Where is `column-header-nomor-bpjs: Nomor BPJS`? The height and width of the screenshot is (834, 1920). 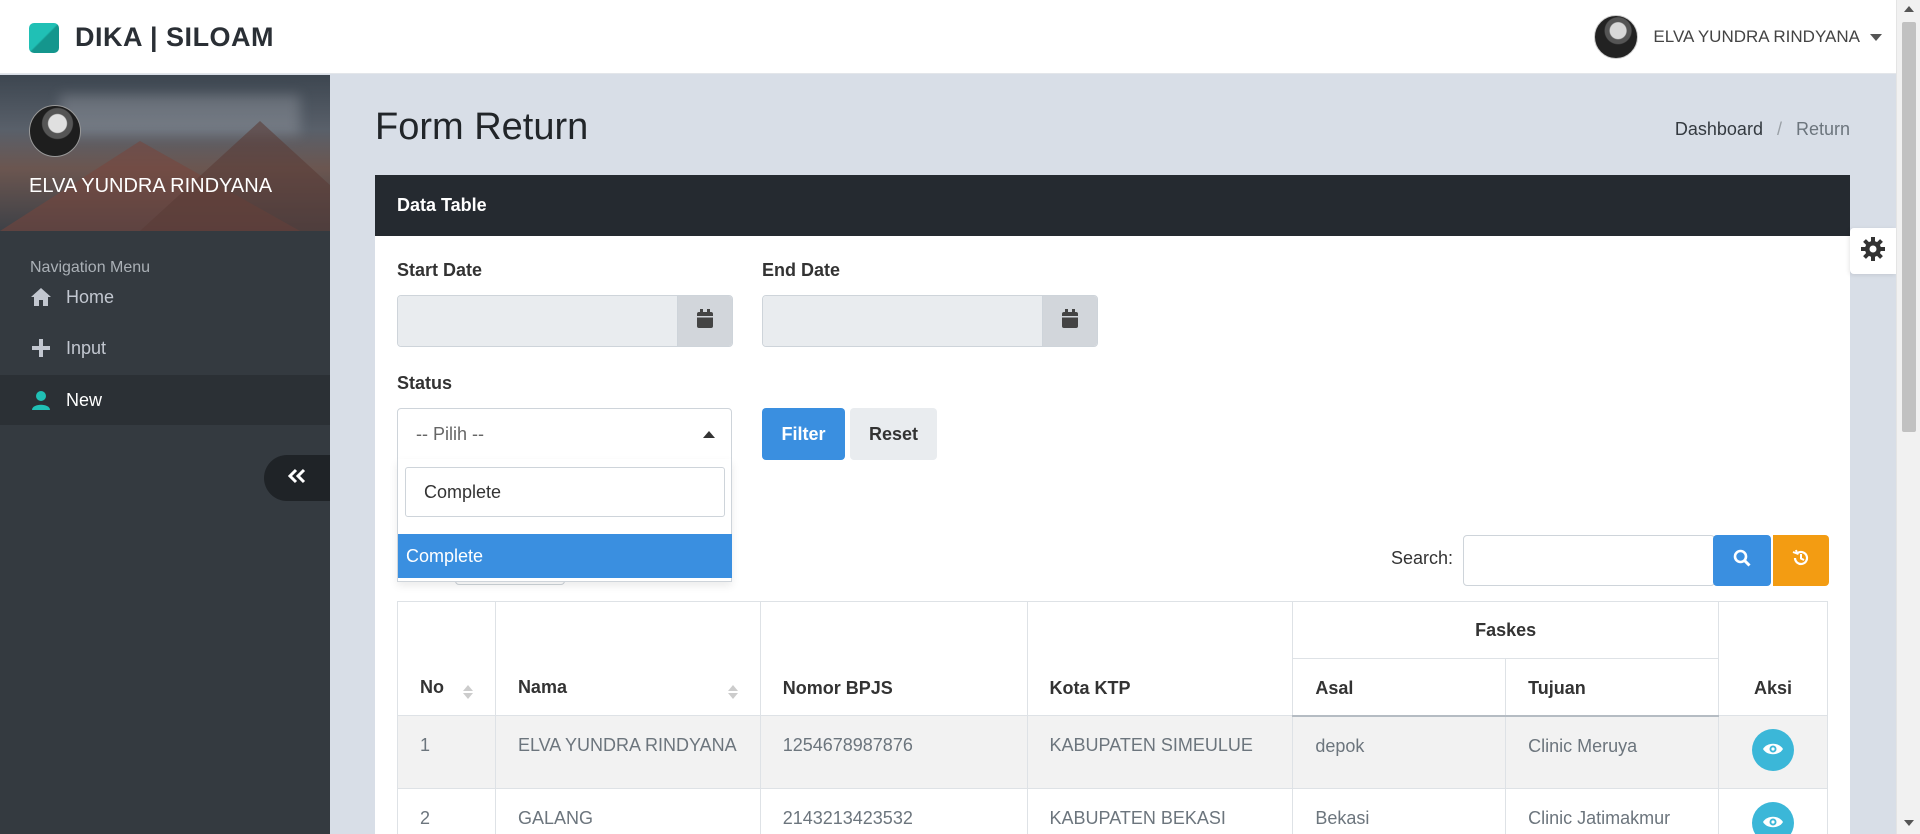
column-header-nomor-bpjs: Nomor BPJS is located at coordinates (893, 658).